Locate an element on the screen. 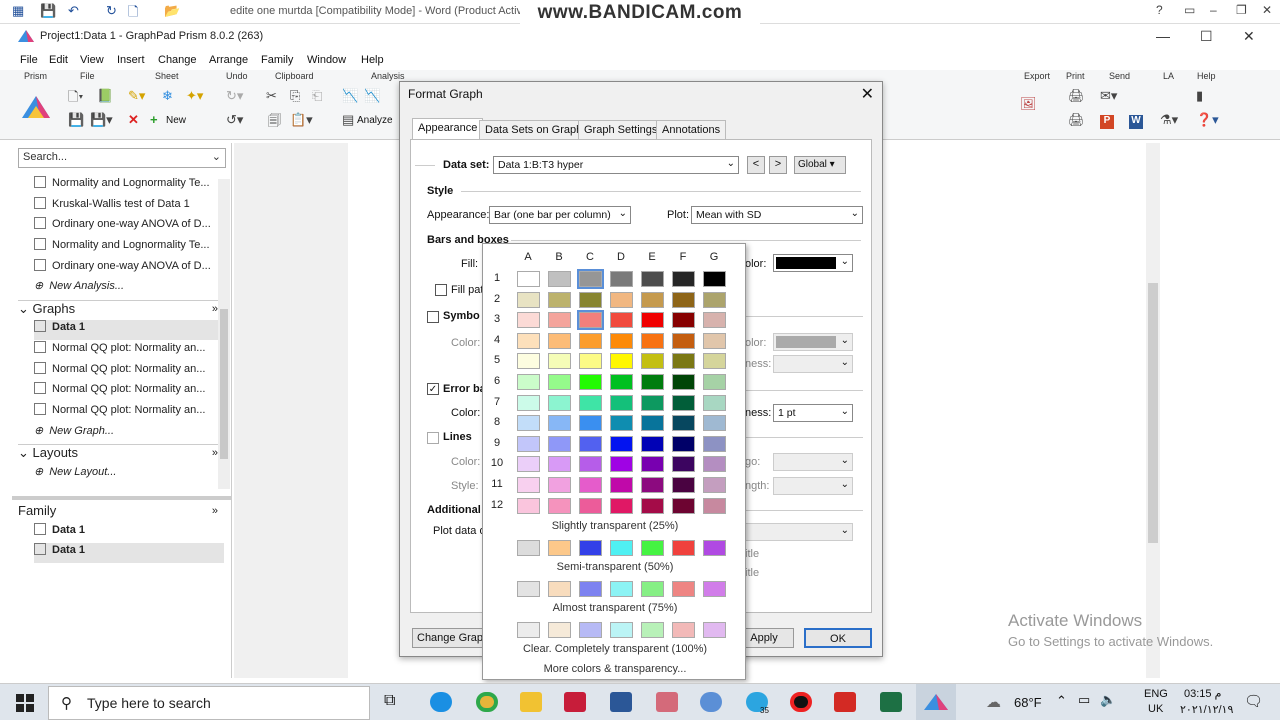  open-project-icon: 📗 is located at coordinates (105, 96).